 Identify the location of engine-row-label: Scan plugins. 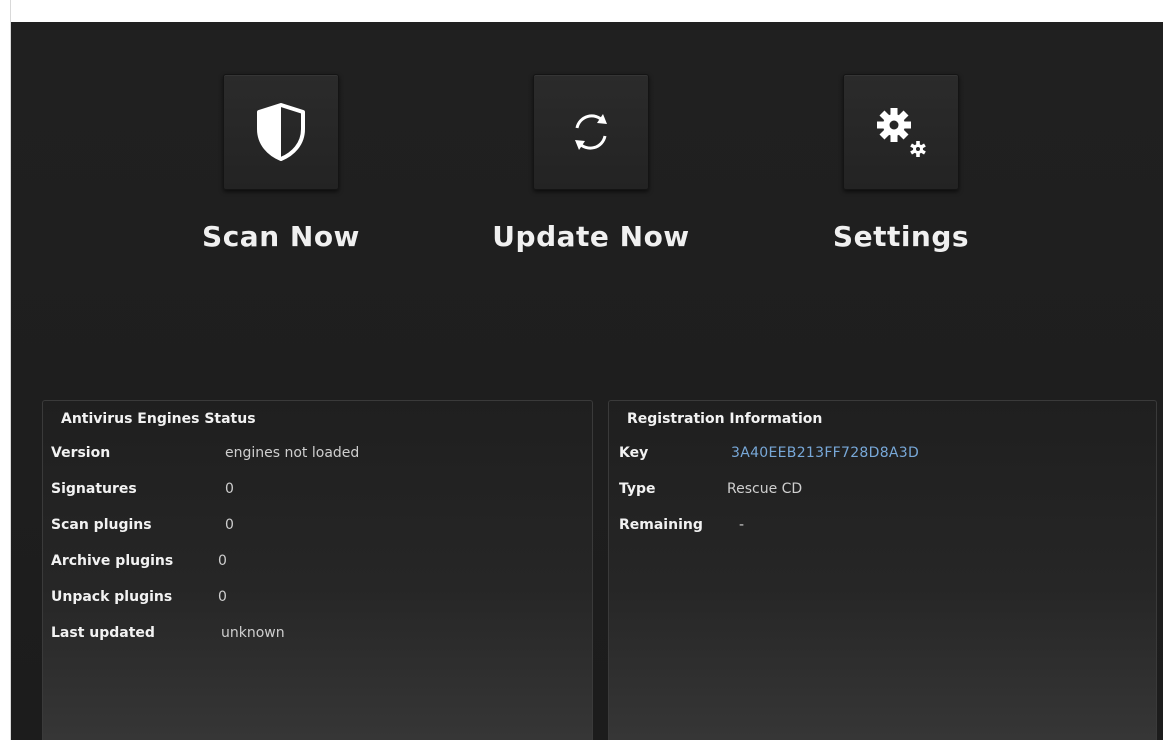
(101, 525).